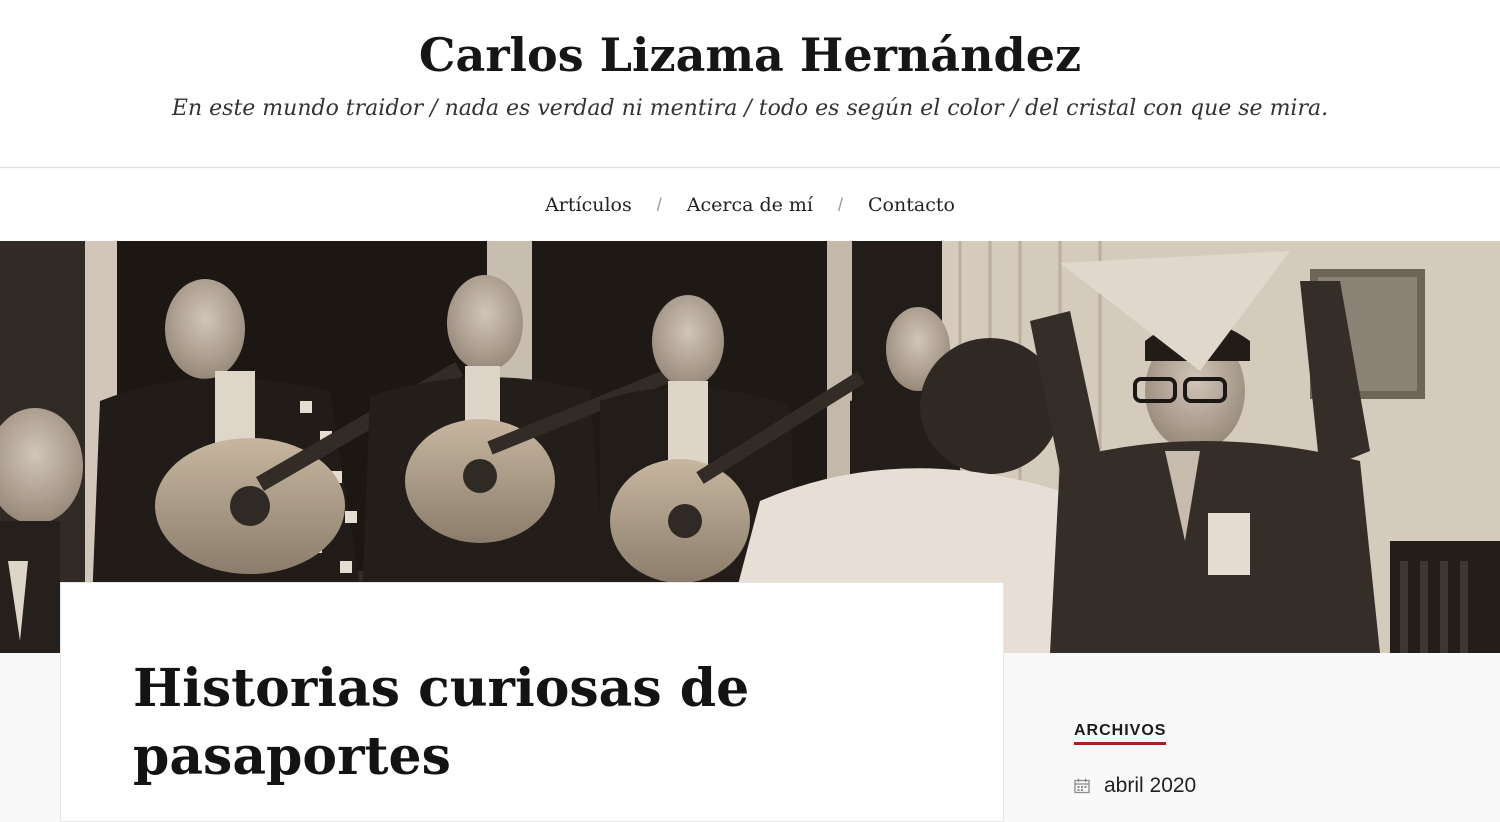  I want to click on archive-link-abril-2020: abril 2020, so click(1135, 786).